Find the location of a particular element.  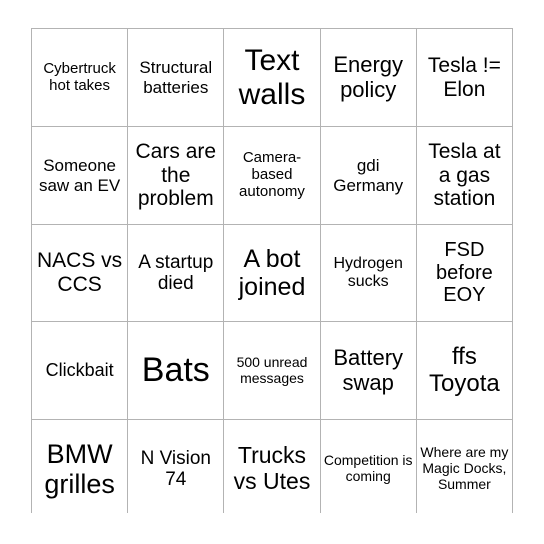

bingo-cell-label: 500 unread messages is located at coordinates (272, 369).